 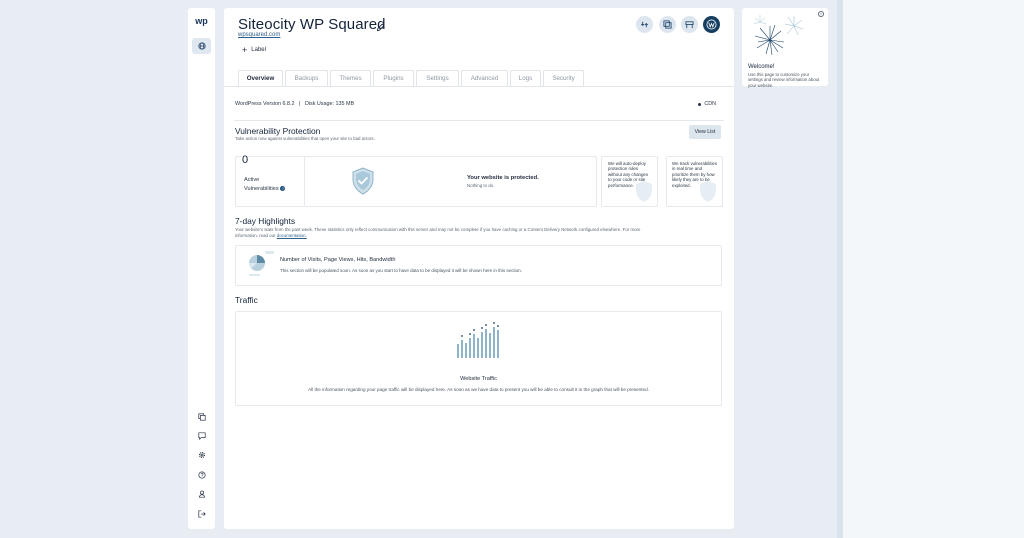 I want to click on user-icon, so click(x=201, y=493).